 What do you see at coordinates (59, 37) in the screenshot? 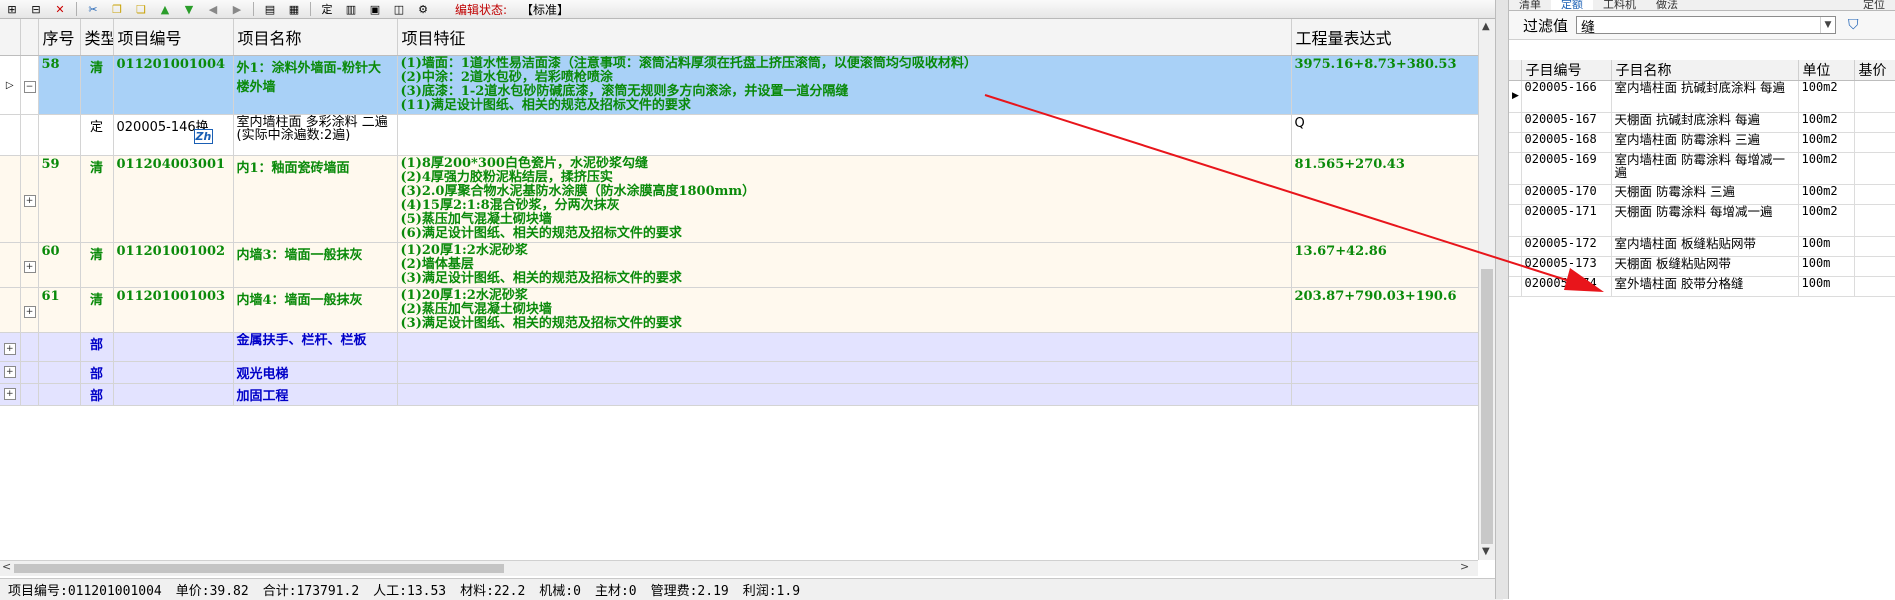
I see `col-seq-header: 序号` at bounding box center [59, 37].